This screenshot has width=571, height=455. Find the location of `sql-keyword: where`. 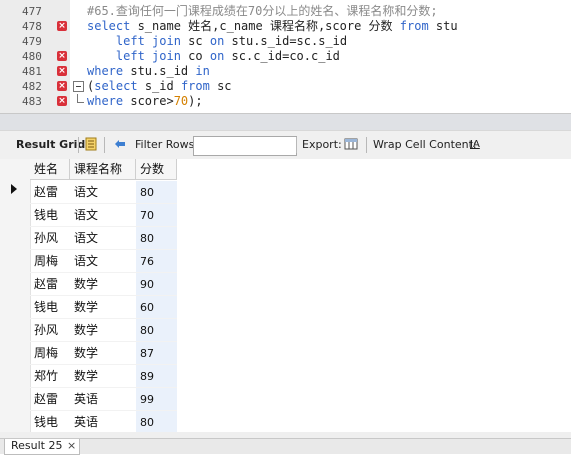

sql-keyword: where is located at coordinates (105, 71).